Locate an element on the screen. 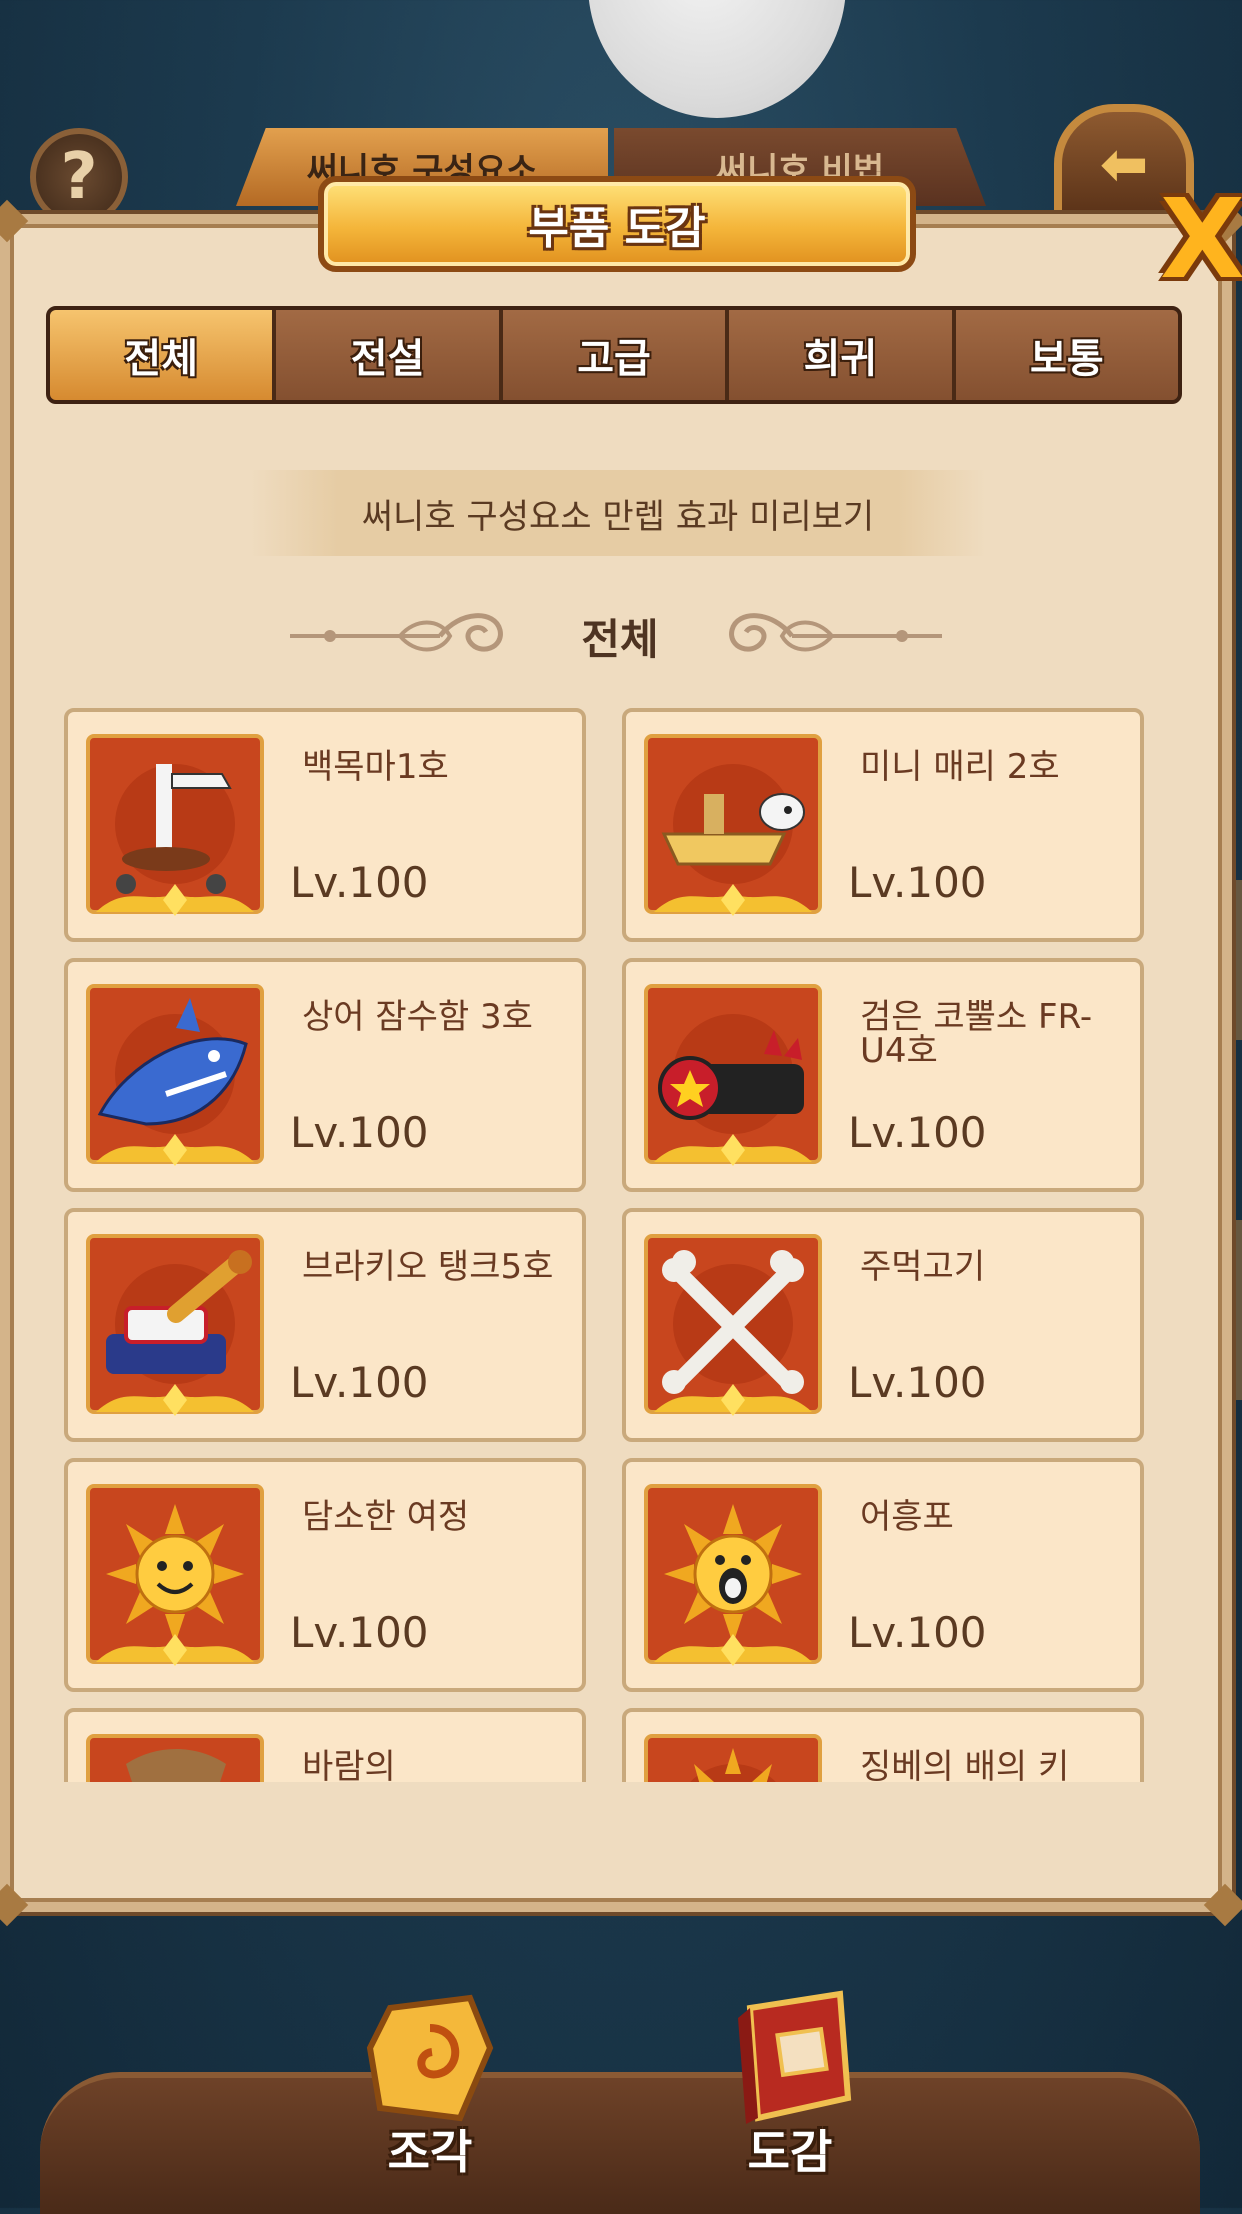  nav-label: 도감 is located at coordinates (790, 2152).